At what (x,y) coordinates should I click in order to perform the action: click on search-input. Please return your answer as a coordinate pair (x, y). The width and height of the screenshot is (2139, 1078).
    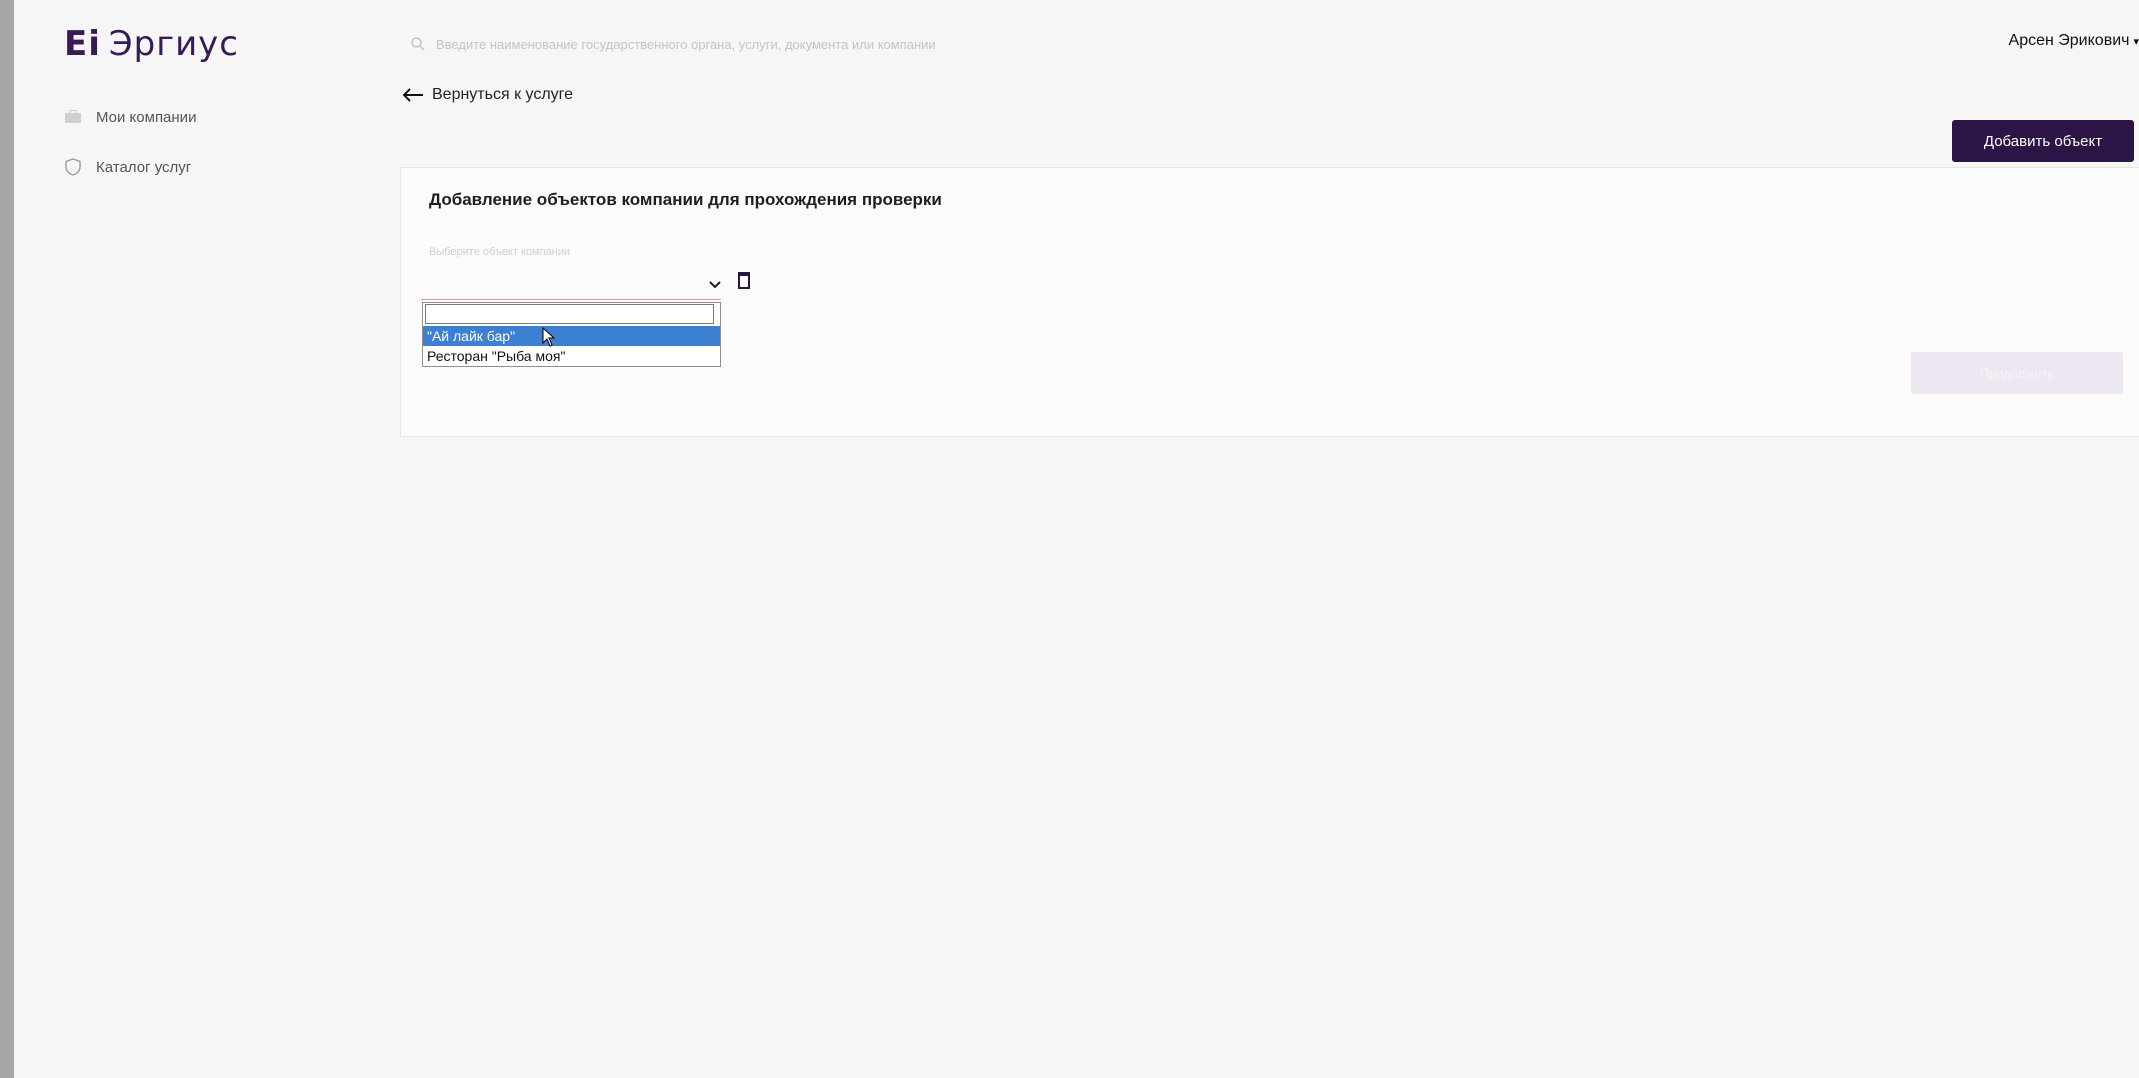
    Looking at the image, I should click on (866, 44).